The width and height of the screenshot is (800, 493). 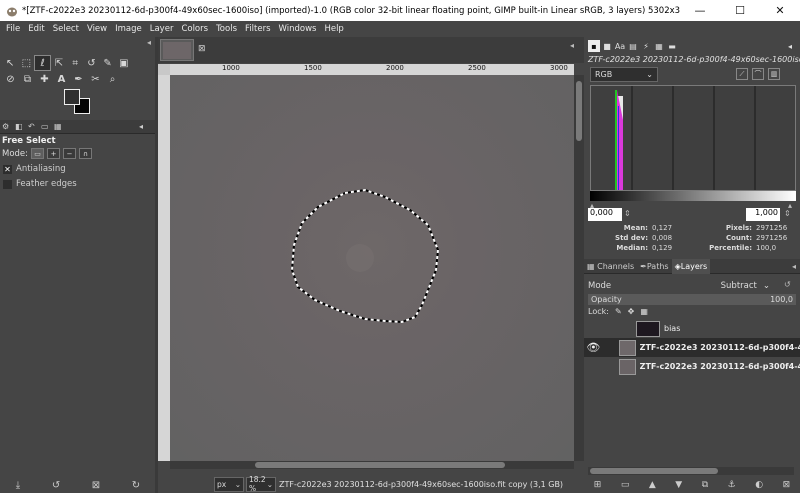 What do you see at coordinates (759, 485) in the screenshot?
I see `layer-mask-icon: ◐` at bounding box center [759, 485].